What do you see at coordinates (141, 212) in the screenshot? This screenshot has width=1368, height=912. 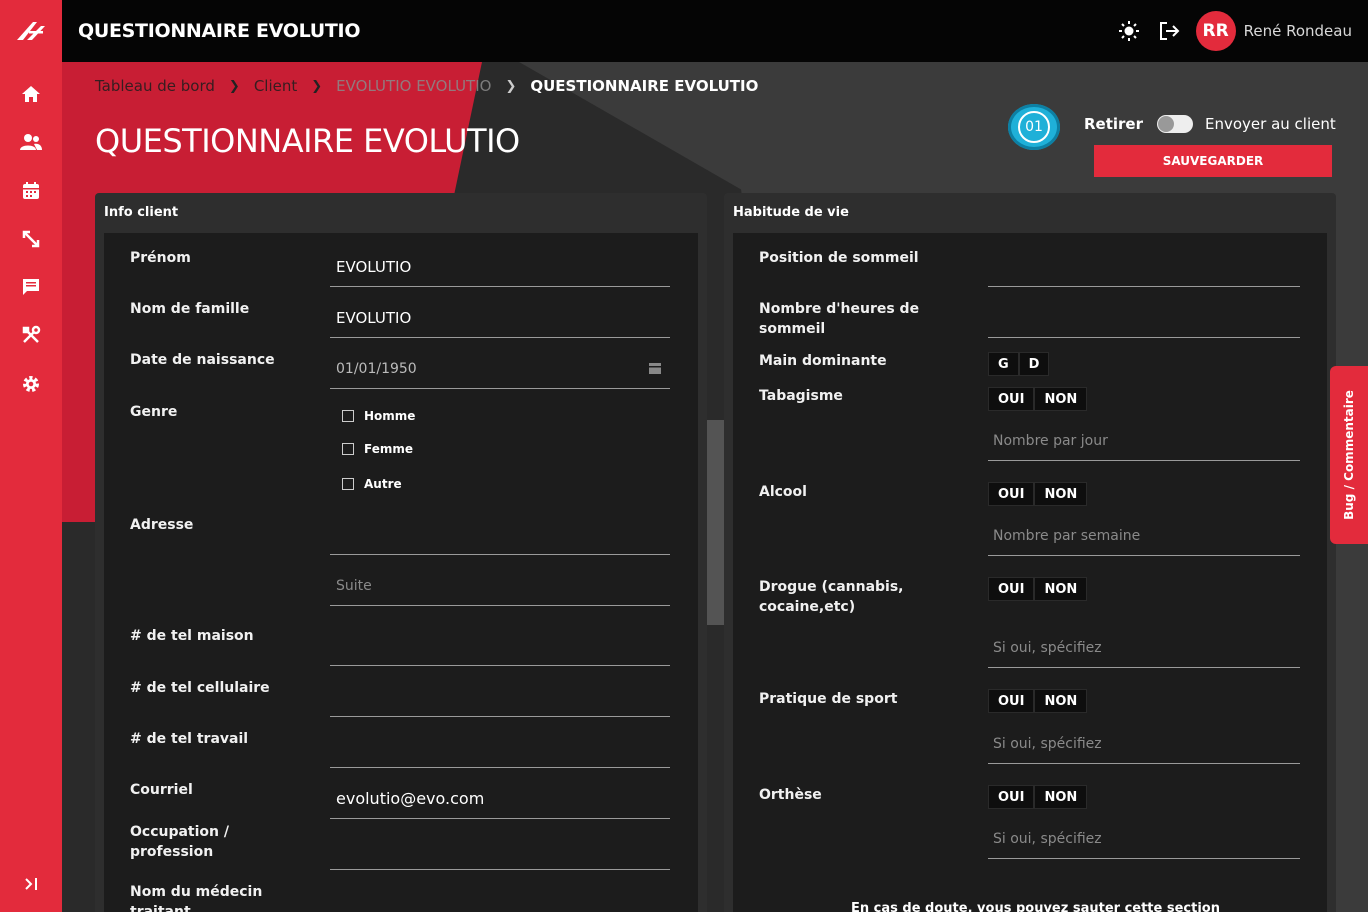 I see `panel-title: Info client` at bounding box center [141, 212].